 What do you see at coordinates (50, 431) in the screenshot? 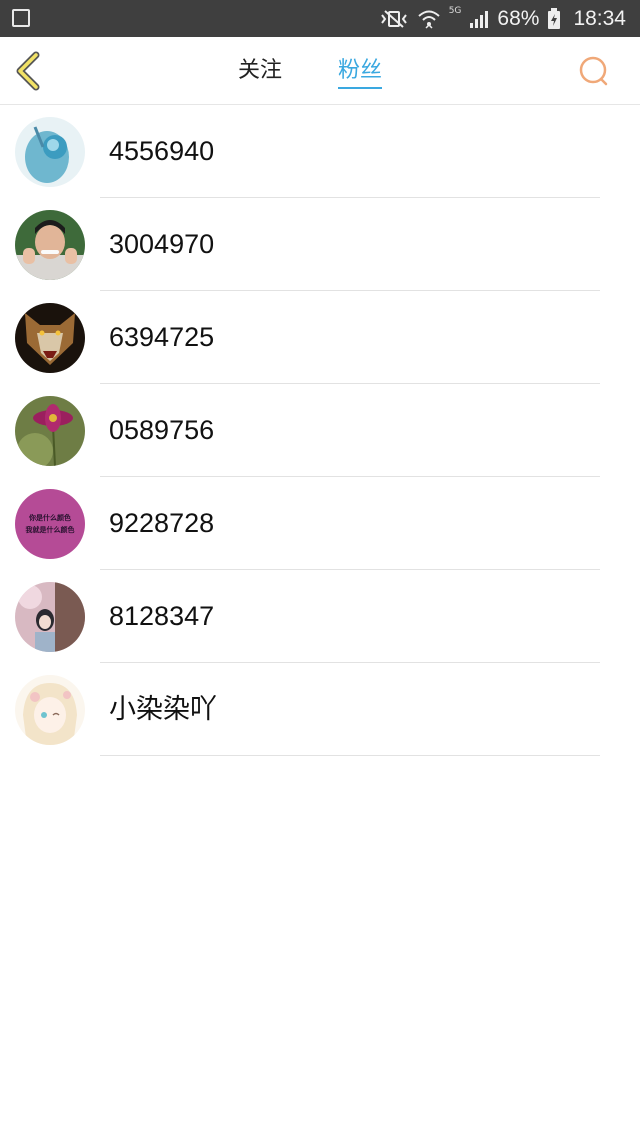
I see `purple-flower-avatar` at bounding box center [50, 431].